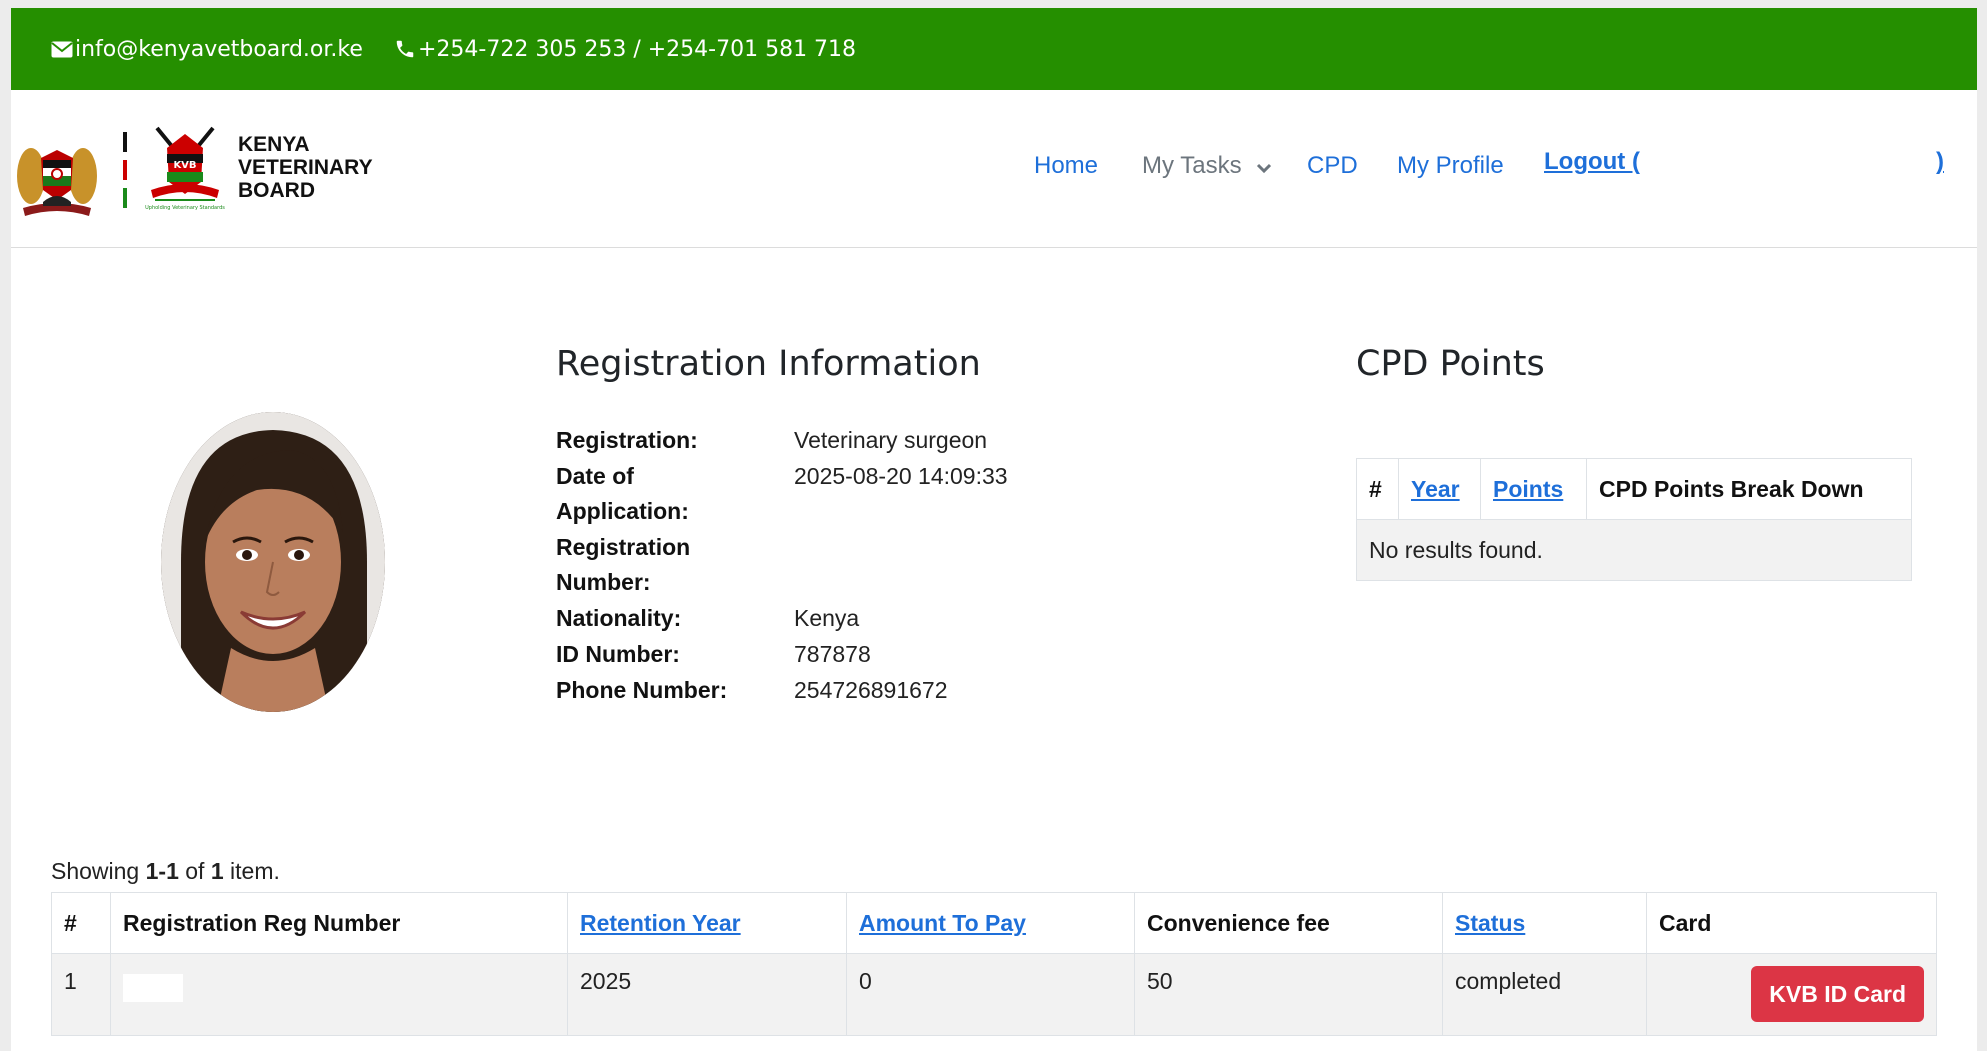  Describe the element at coordinates (1490, 923) in the screenshot. I see `retention-sort-status: Status` at that location.